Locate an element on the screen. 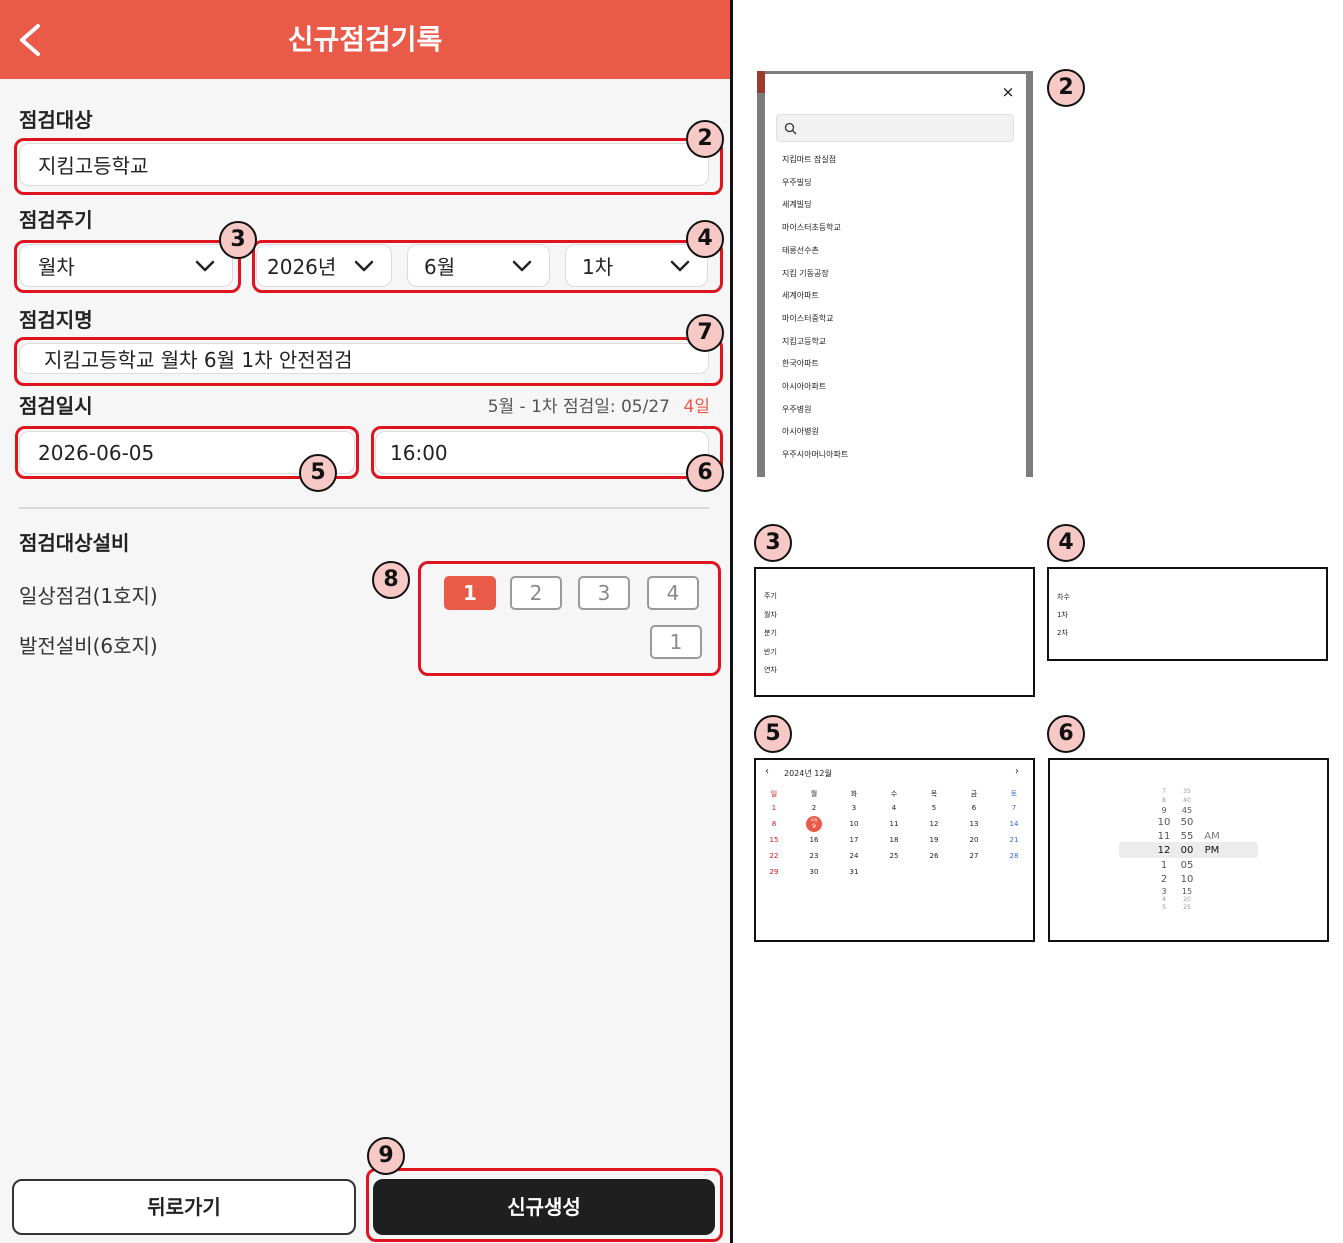 The image size is (1343, 1243). hour-option: 7 is located at coordinates (1164, 791).